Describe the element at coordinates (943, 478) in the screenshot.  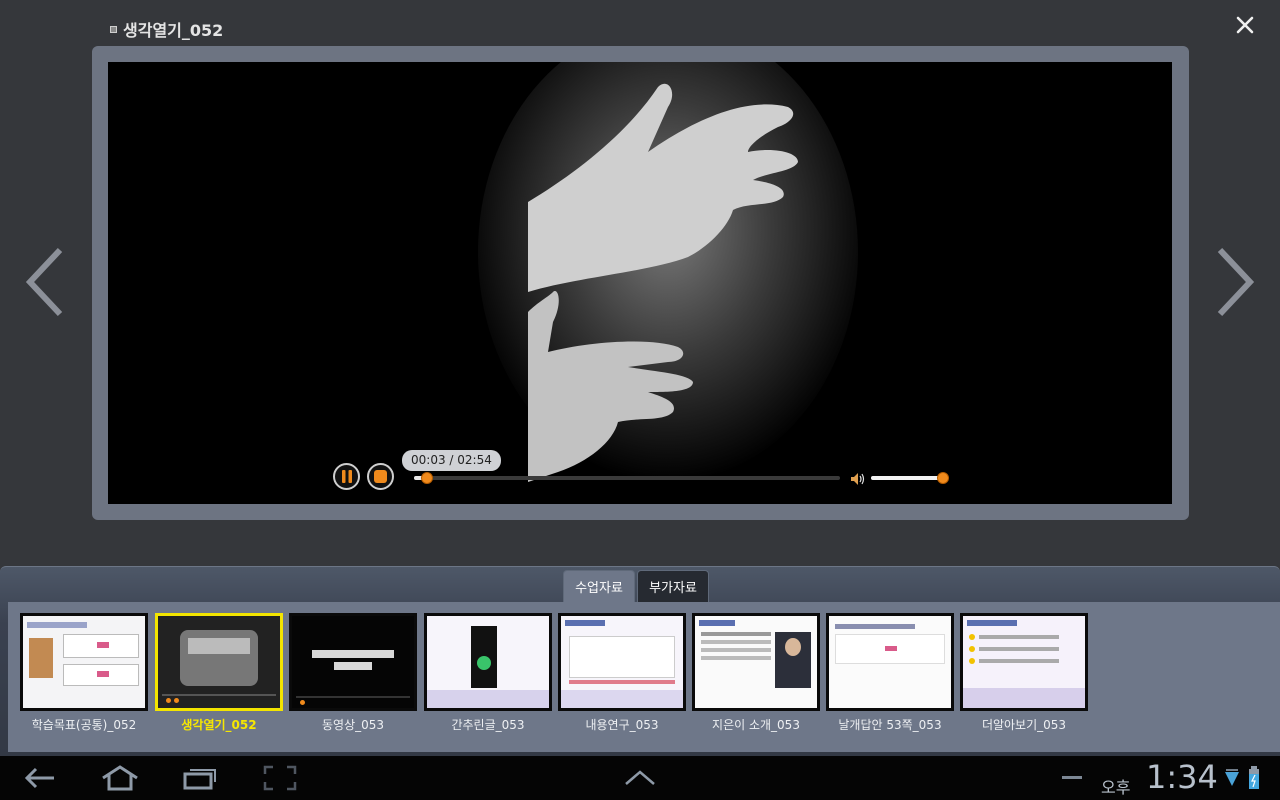
I see `volume-handle` at that location.